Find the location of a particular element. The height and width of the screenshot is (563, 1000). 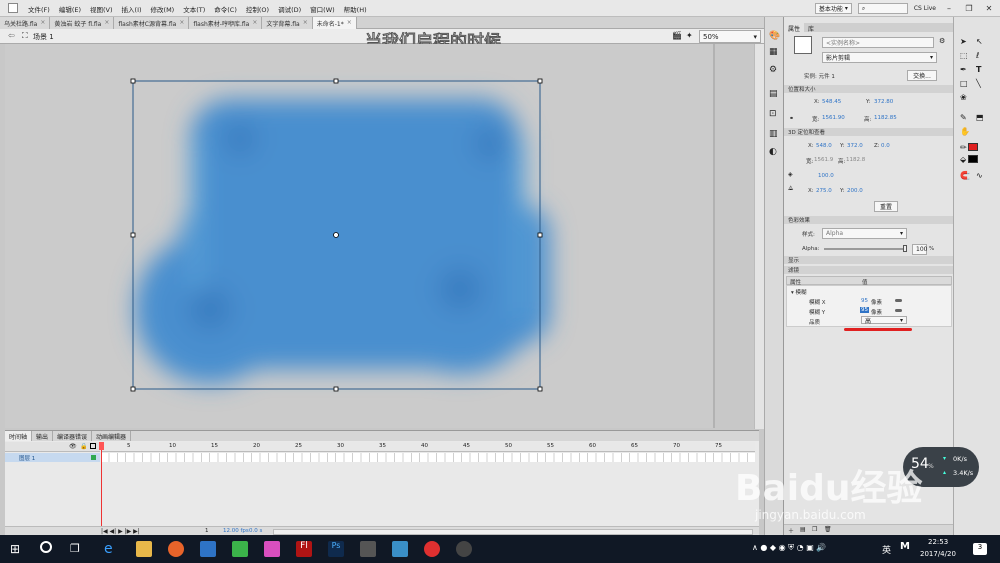

lasso-icon: ℓ is located at coordinates (977, 55).